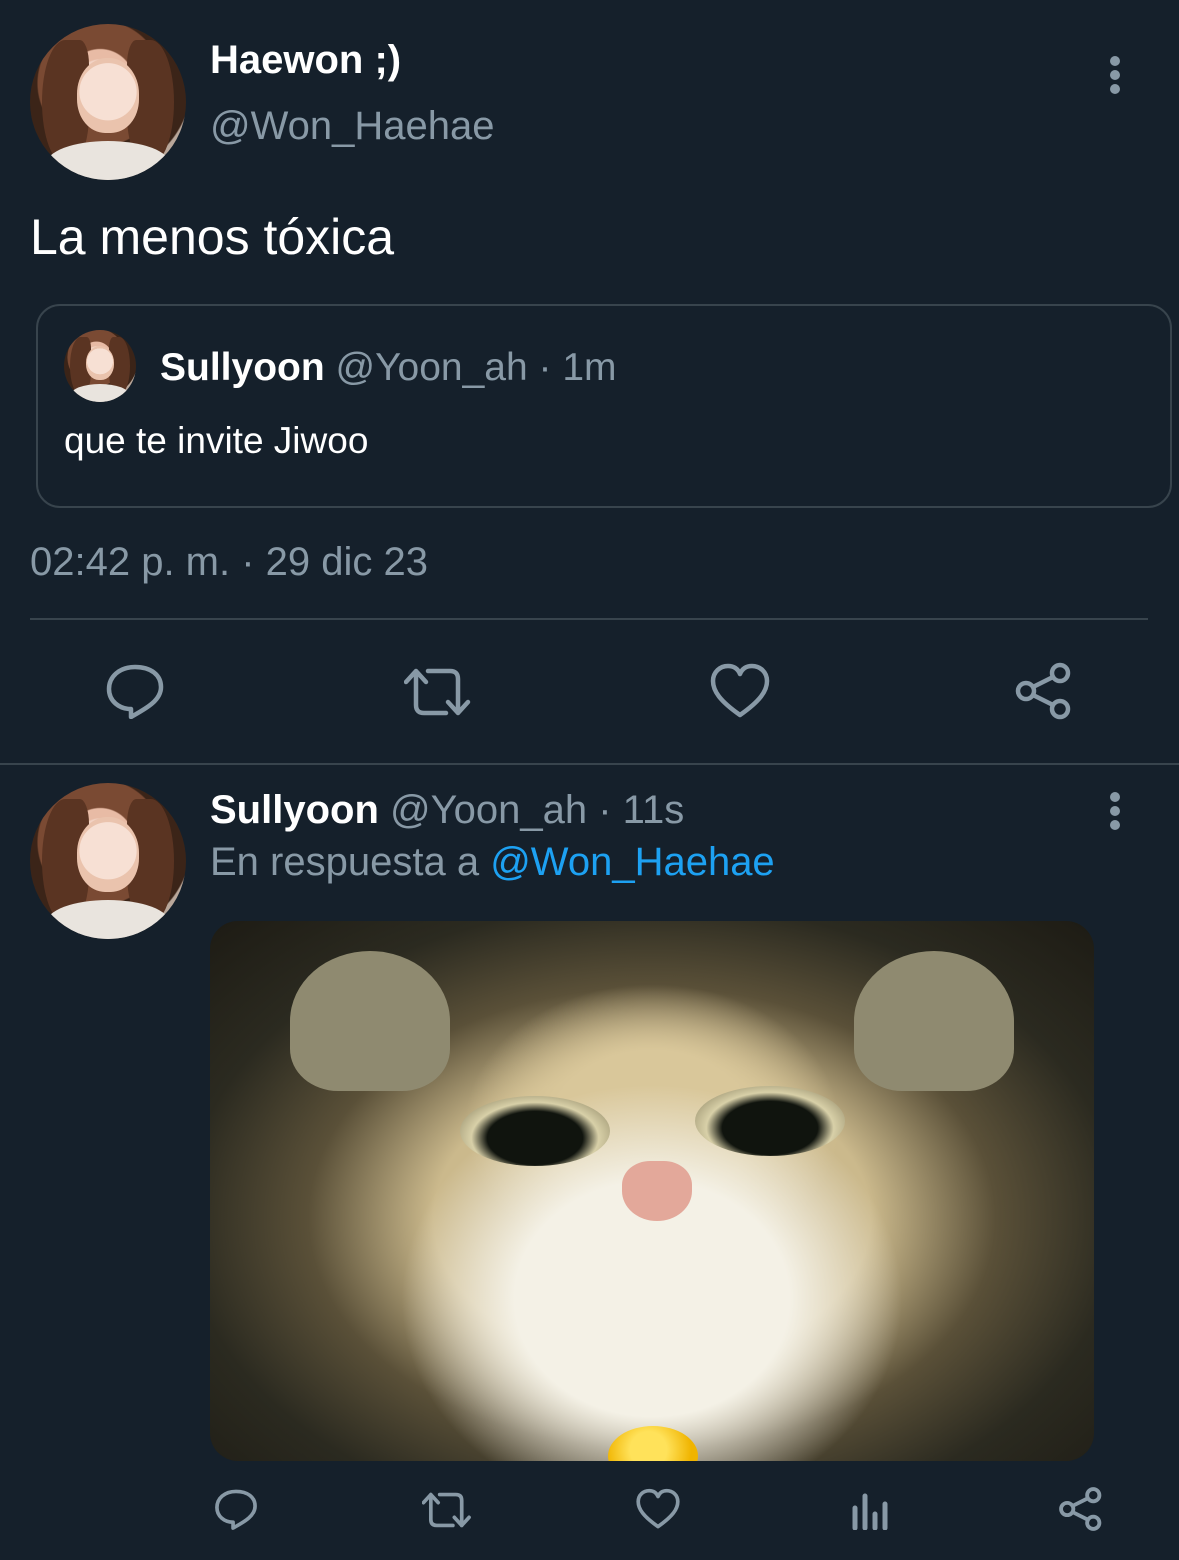 This screenshot has width=1179, height=1560. Describe the element at coordinates (229, 562) in the screenshot. I see `tweet-timestamp: 02:42 p. m. · 29 dic 23` at that location.